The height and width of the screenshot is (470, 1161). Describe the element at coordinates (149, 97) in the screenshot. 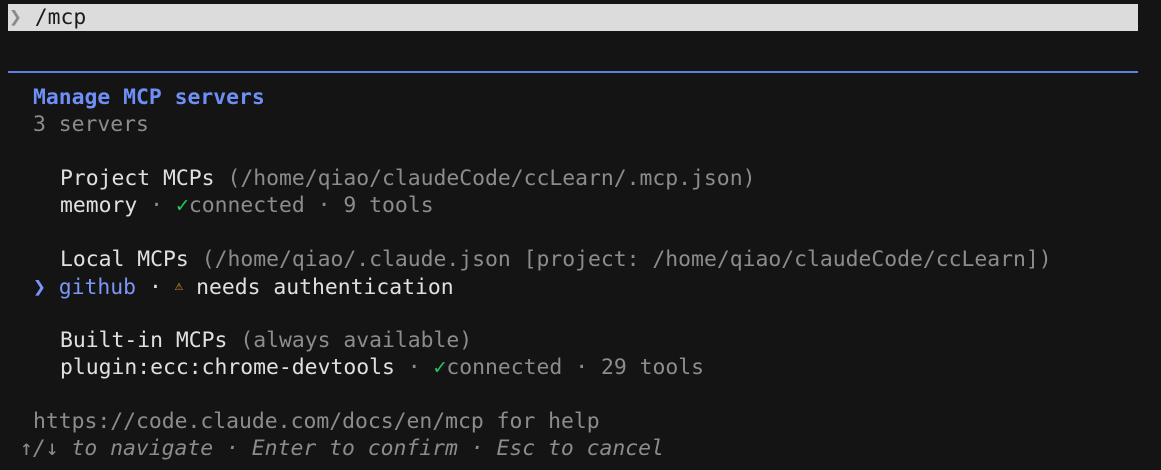

I see `panel-title: Manage MCP servers` at that location.